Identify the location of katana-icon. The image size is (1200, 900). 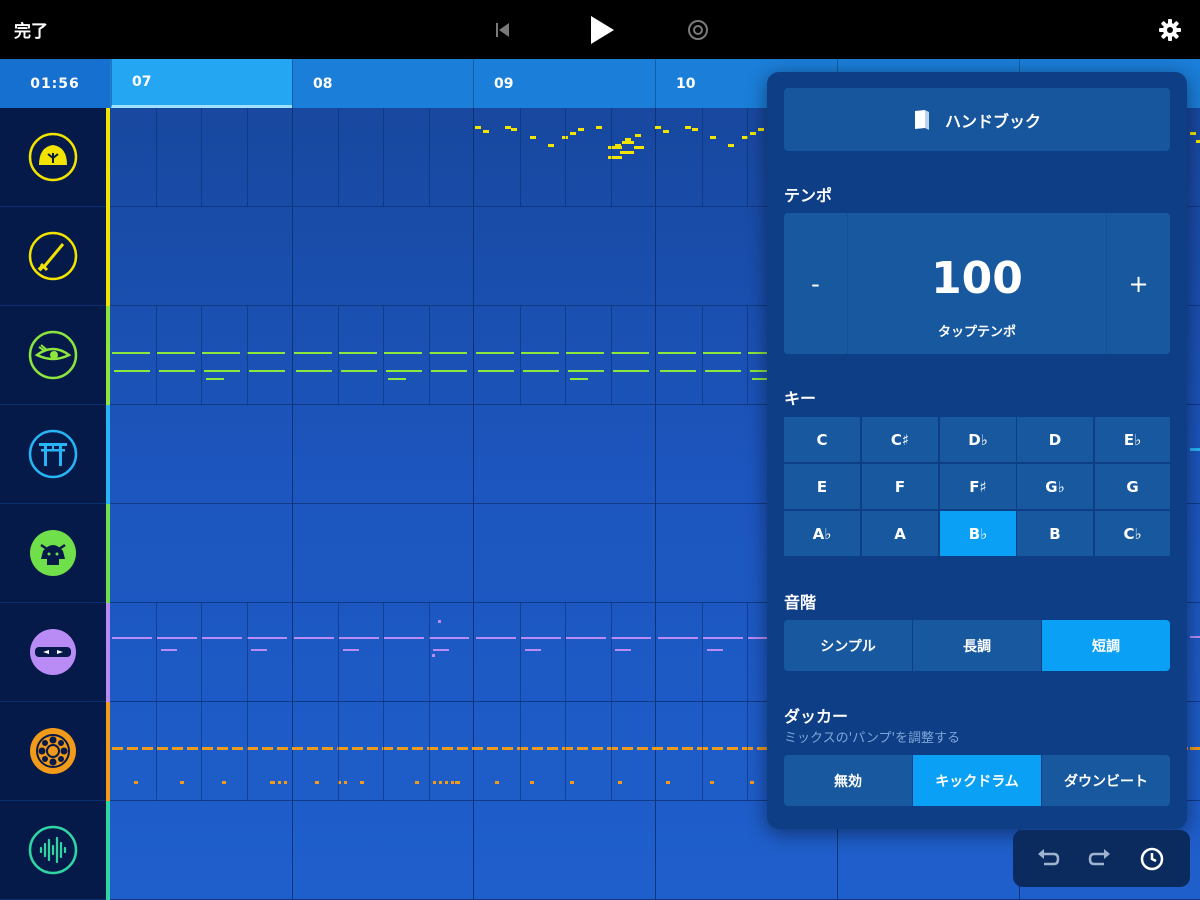
(53, 256).